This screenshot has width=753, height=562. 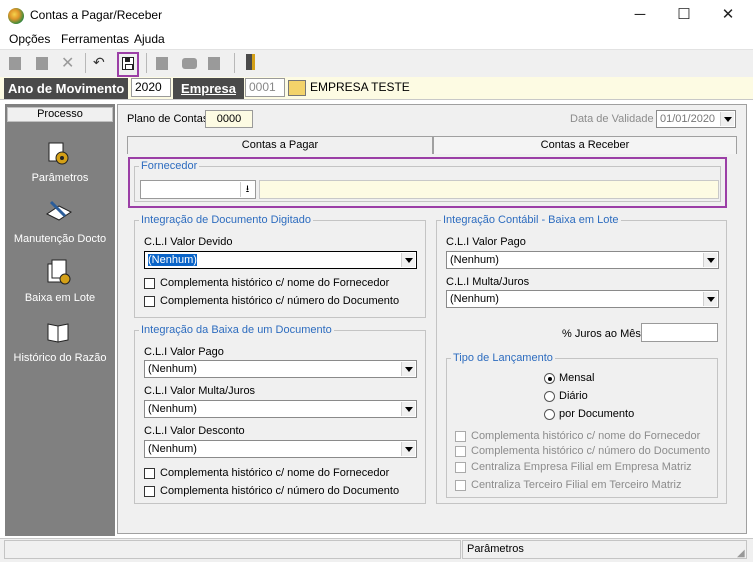 What do you see at coordinates (188, 242) in the screenshot?
I see `cli-valor-devido-label: C.L.I Valor Devido` at bounding box center [188, 242].